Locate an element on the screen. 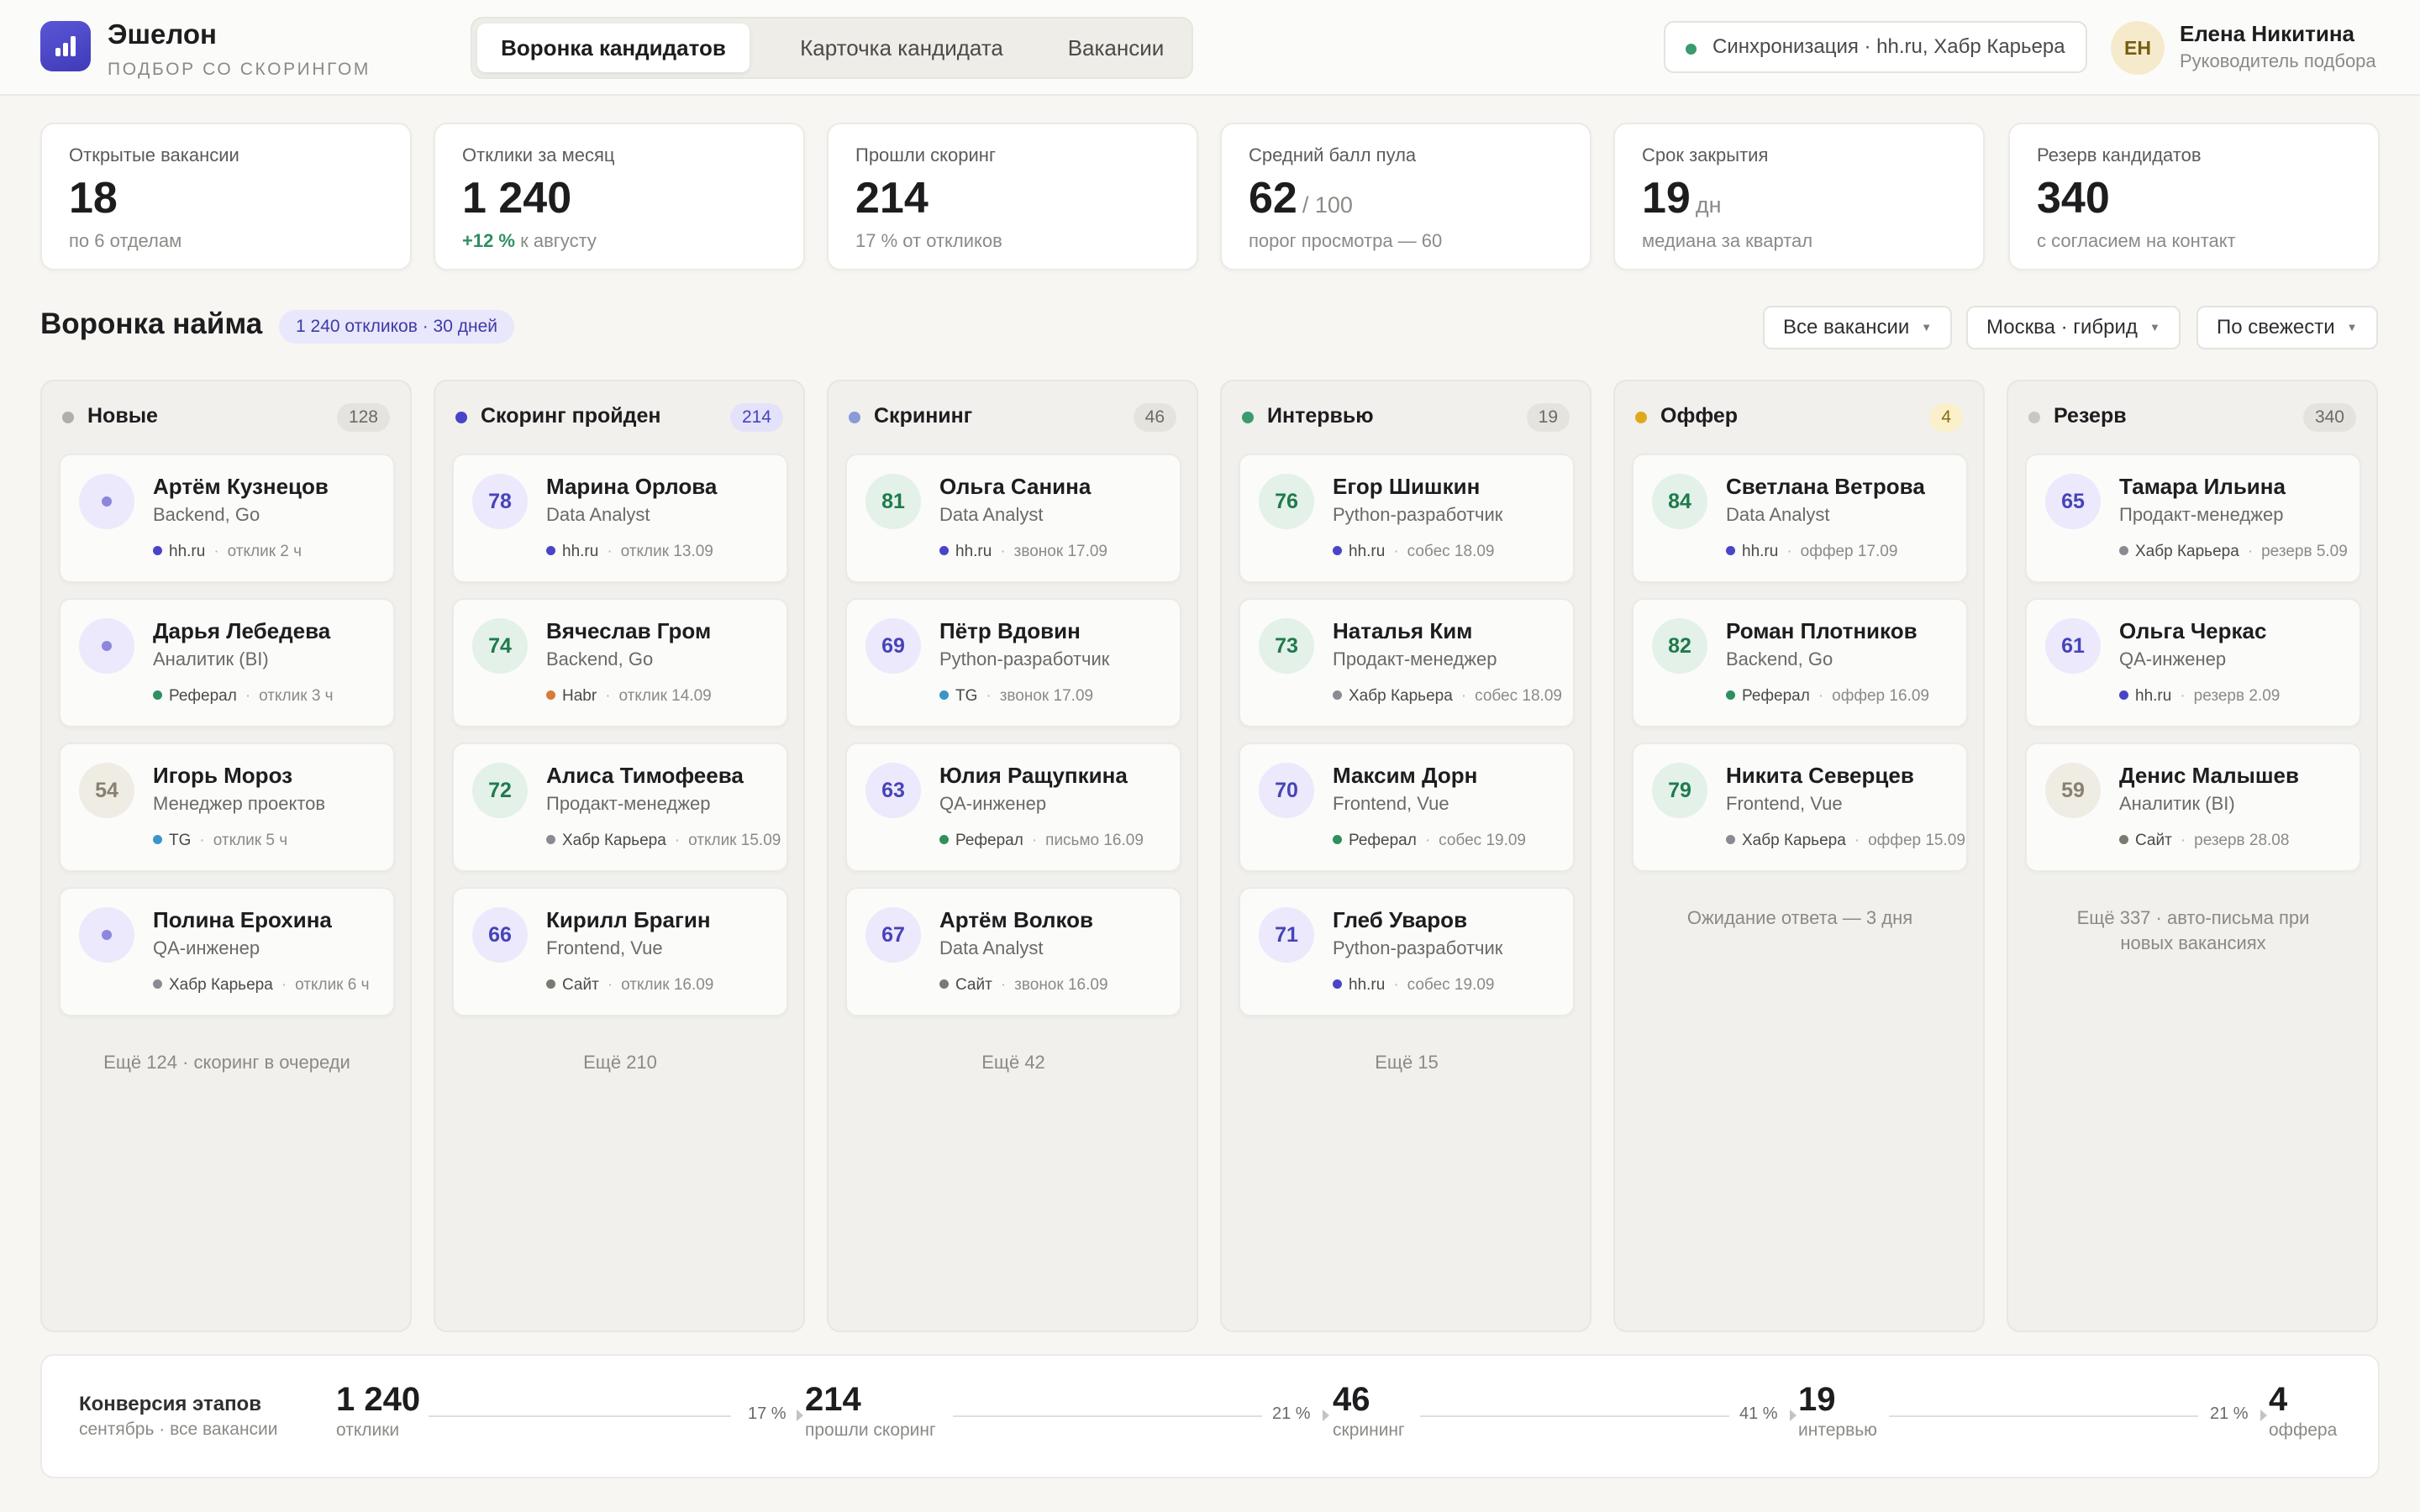  filter-label: Все вакансии is located at coordinates (1847, 327).